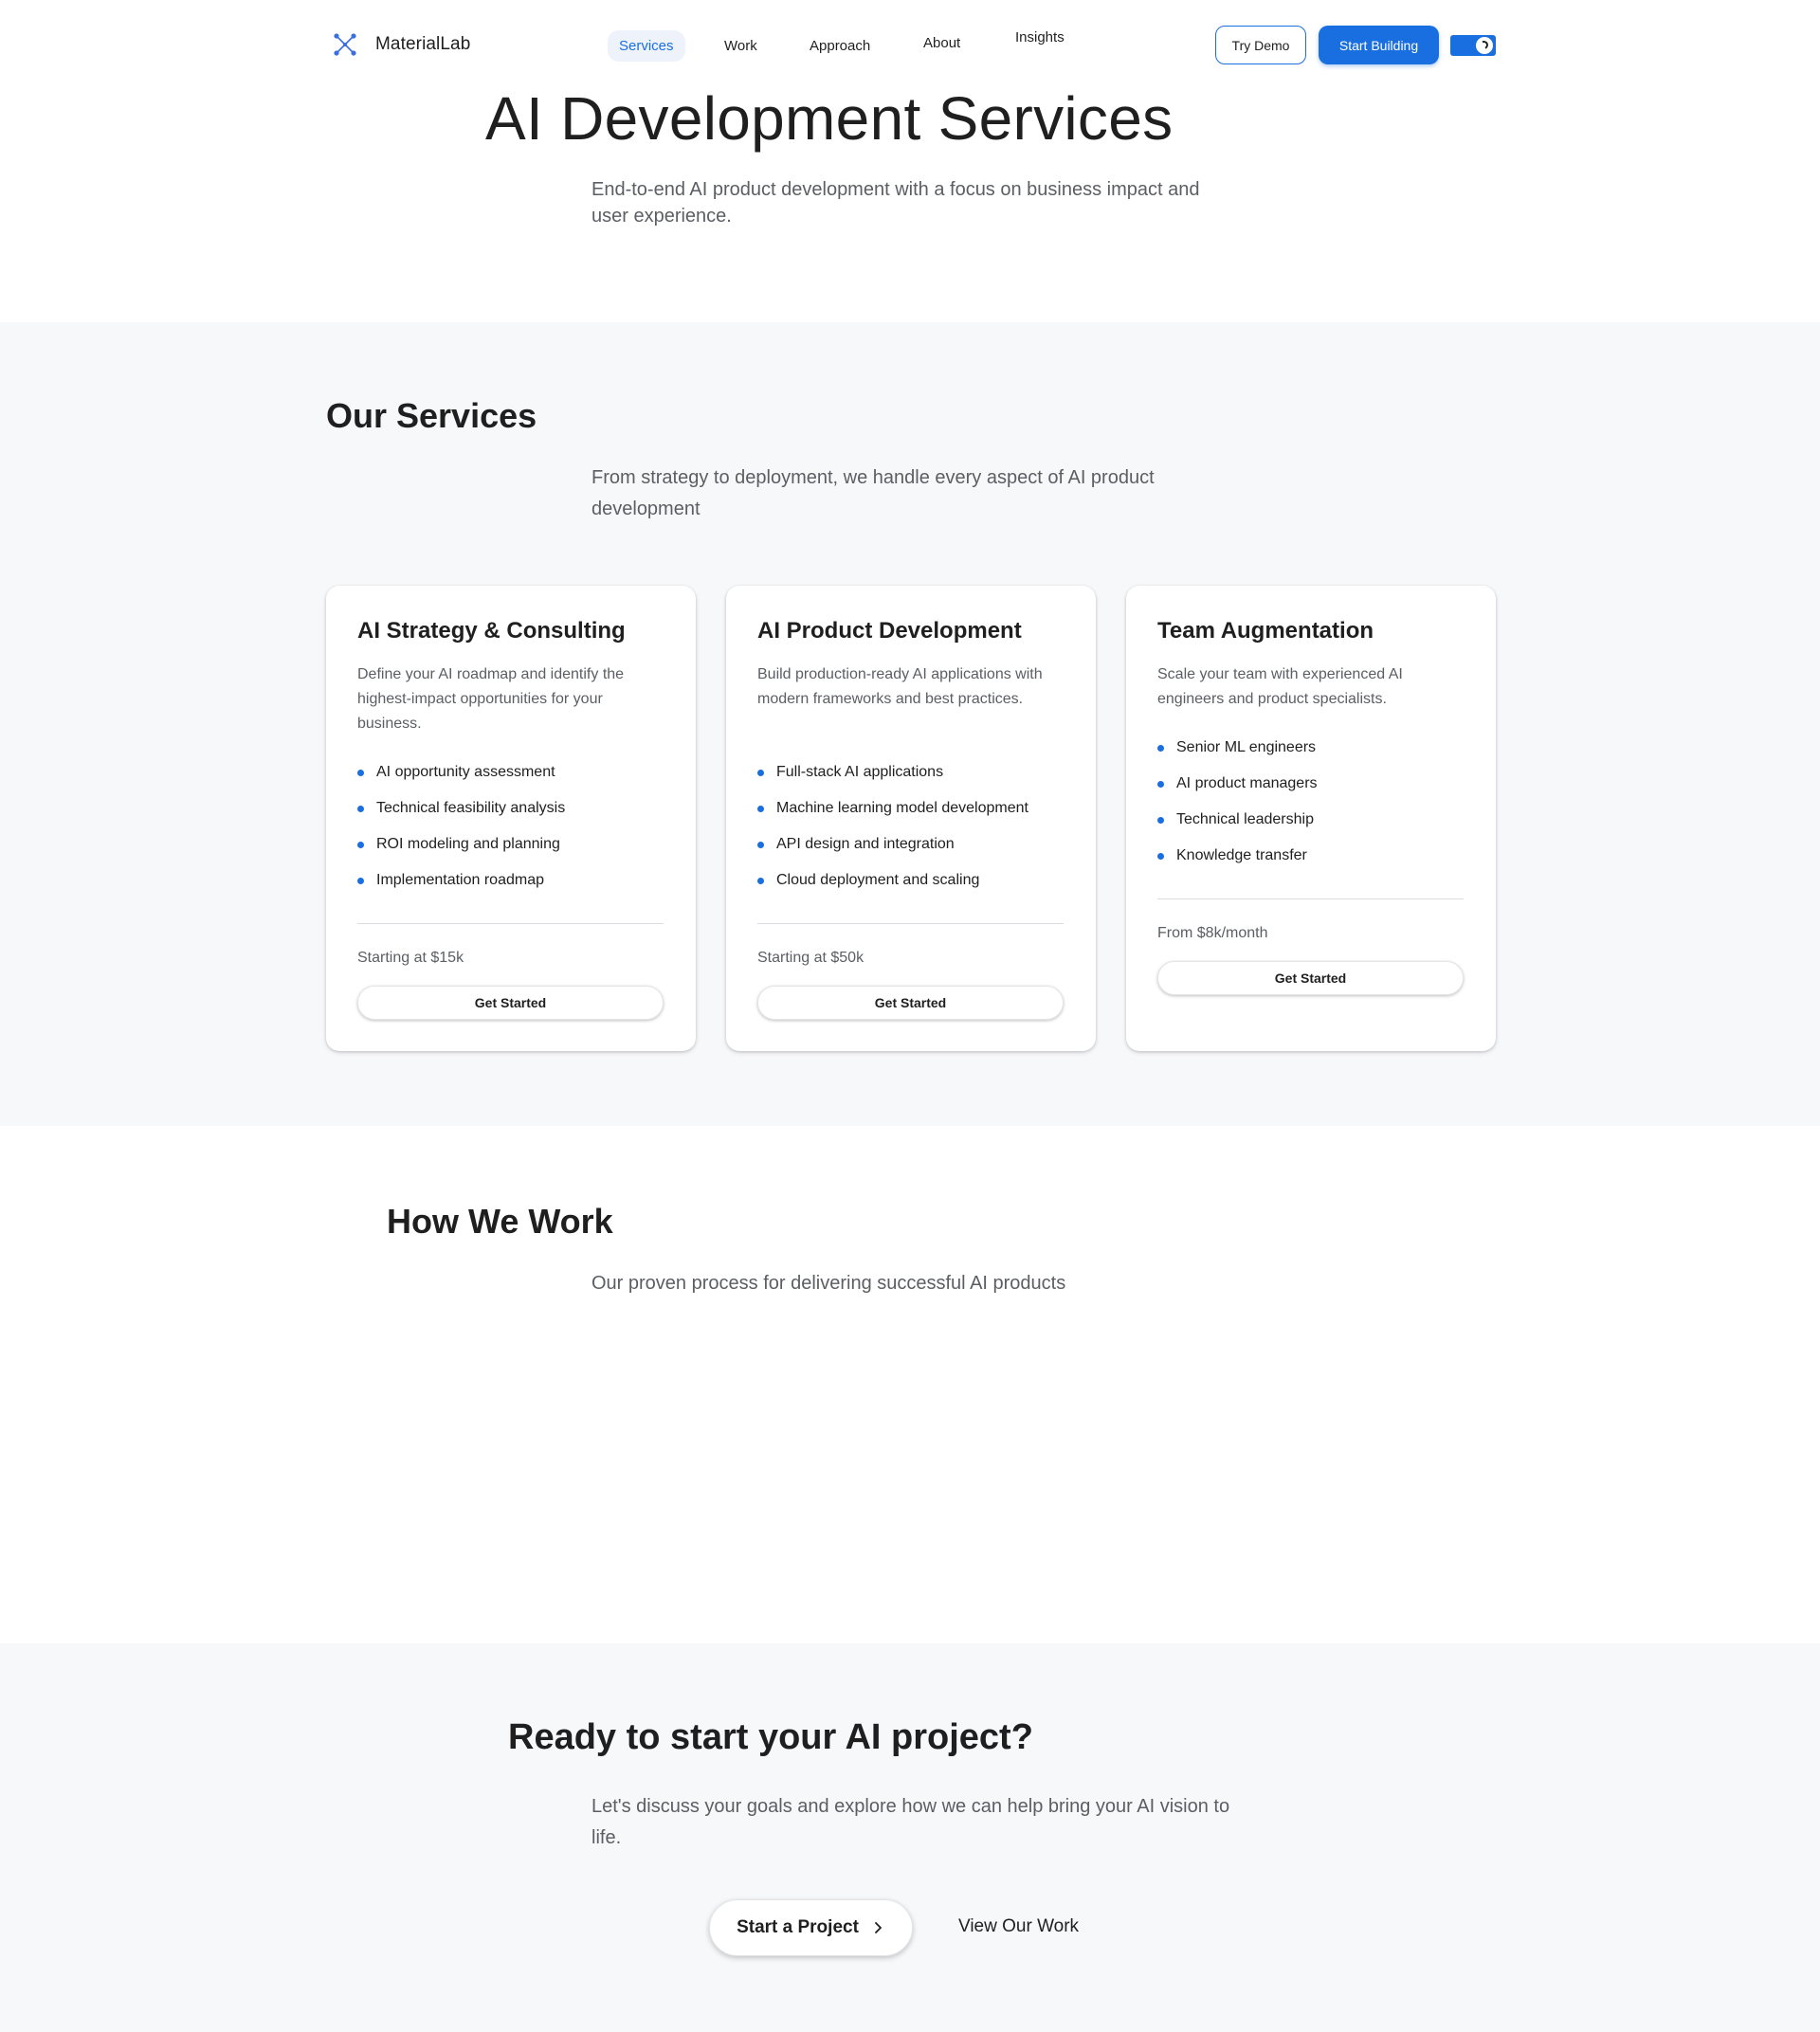 This screenshot has width=1820, height=2032. I want to click on feature-item: Implementation roadmap, so click(461, 888).